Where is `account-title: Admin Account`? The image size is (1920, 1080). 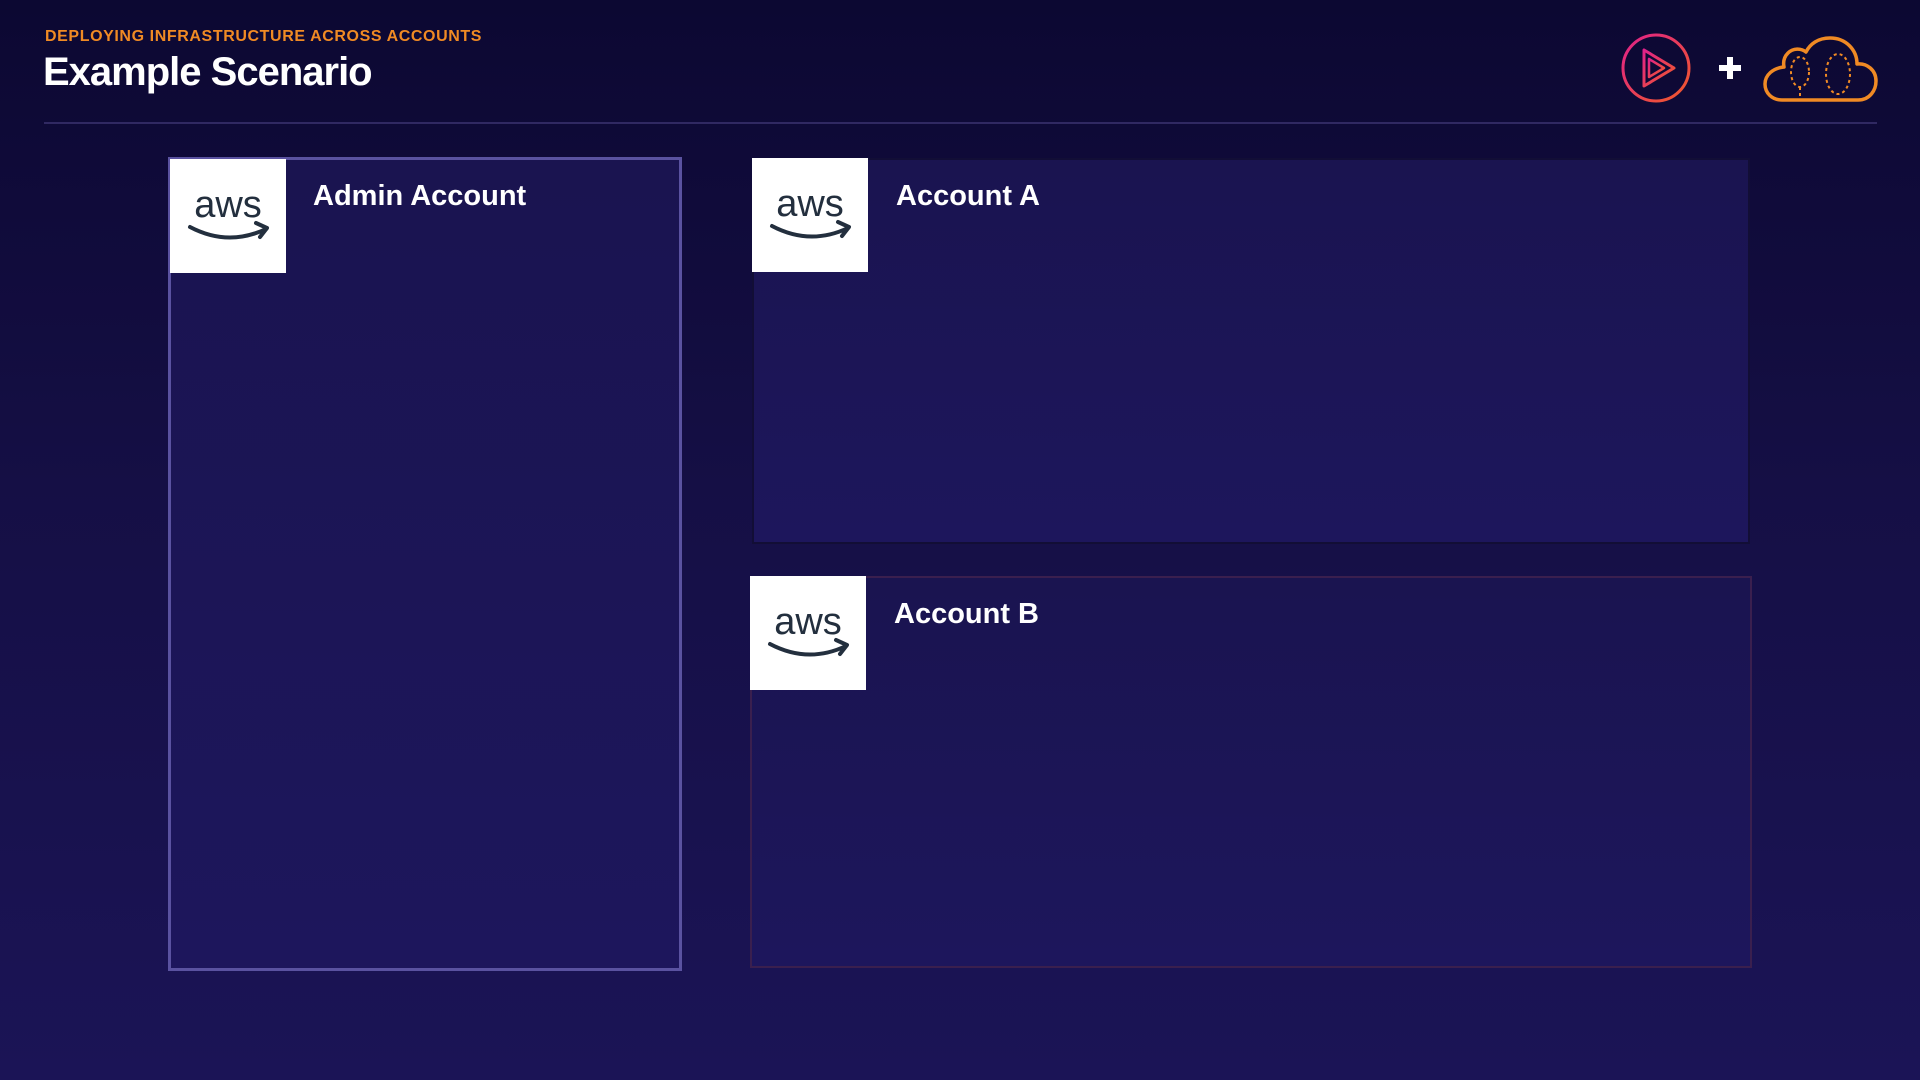
account-title: Admin Account is located at coordinates (420, 196).